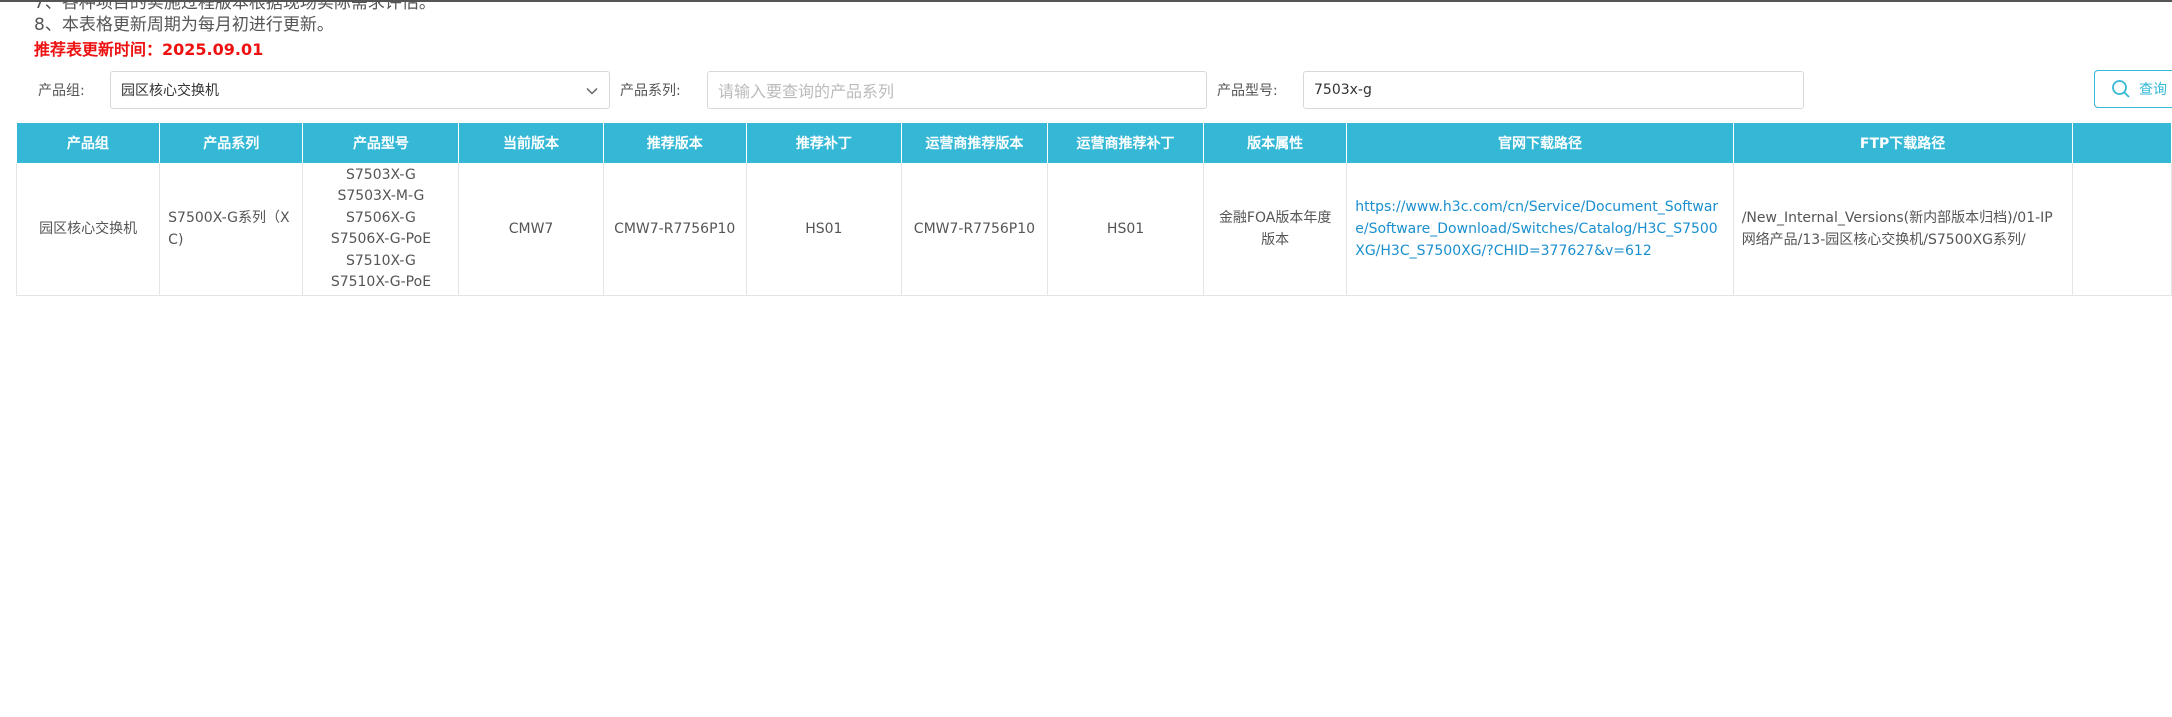 This screenshot has width=2172, height=717. I want to click on model-item: S7506X-G-PoE, so click(381, 239).